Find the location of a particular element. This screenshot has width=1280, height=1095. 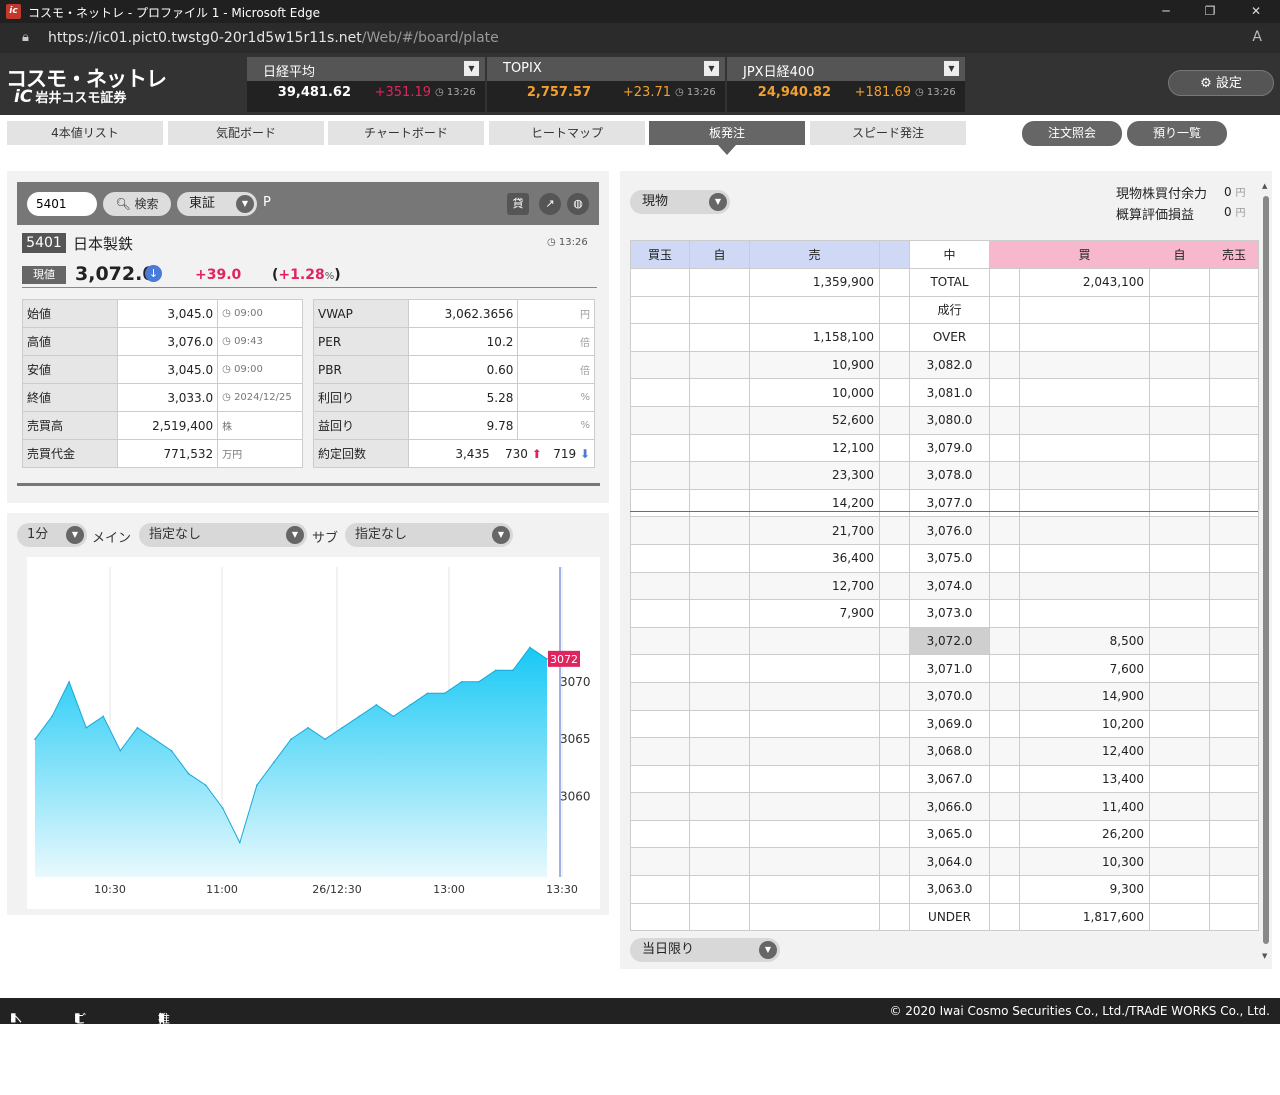

board-row: 3,070.0 14,900 is located at coordinates (944, 696).